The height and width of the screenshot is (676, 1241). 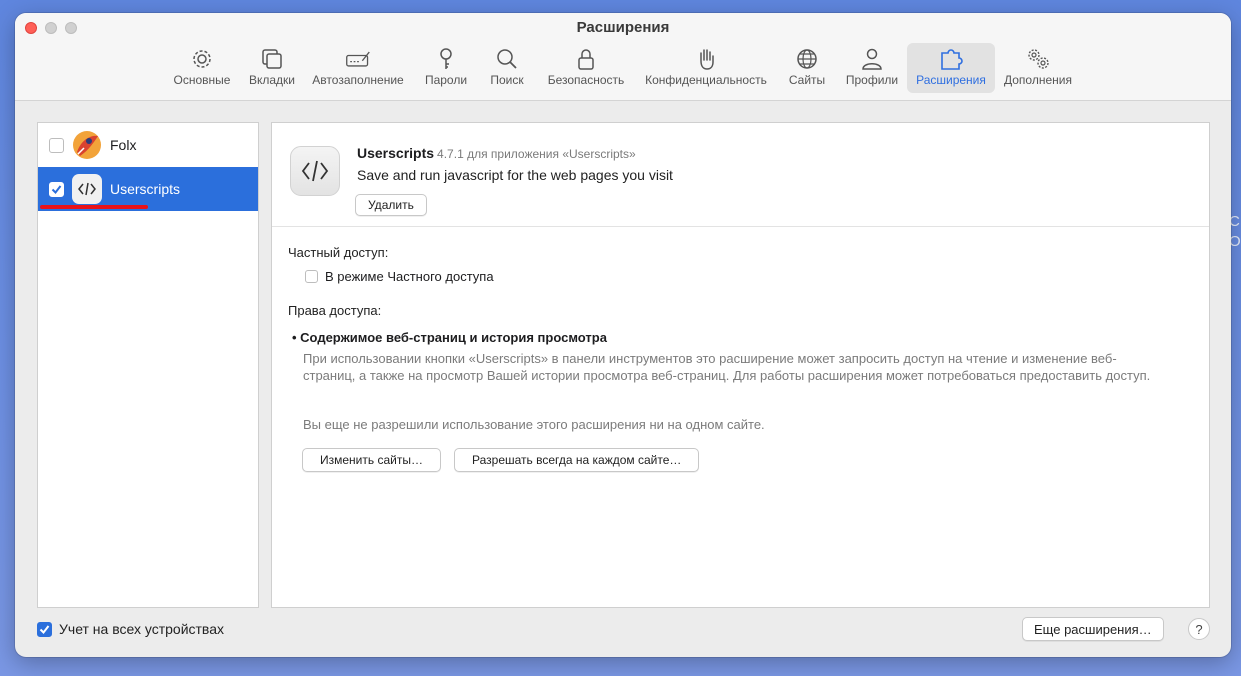 What do you see at coordinates (1038, 59) in the screenshot?
I see `gears-icon` at bounding box center [1038, 59].